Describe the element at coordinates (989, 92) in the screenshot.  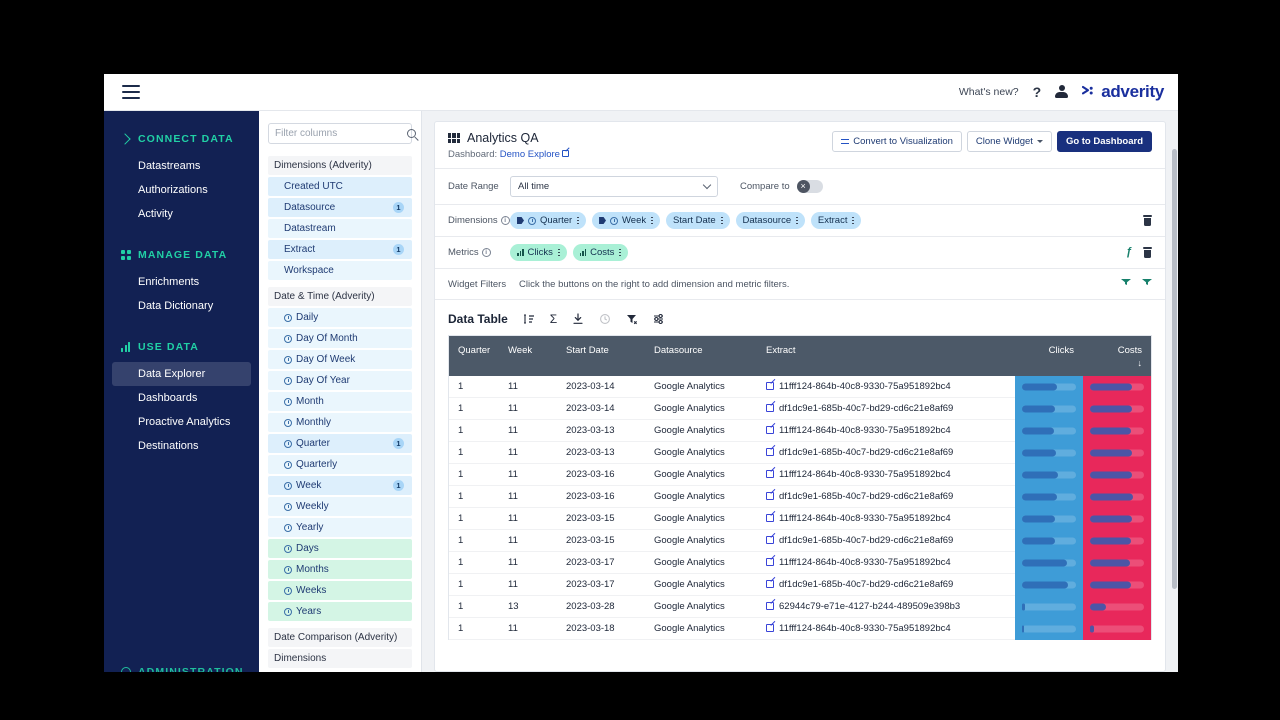
I see `whats-new-link: What's new?` at that location.